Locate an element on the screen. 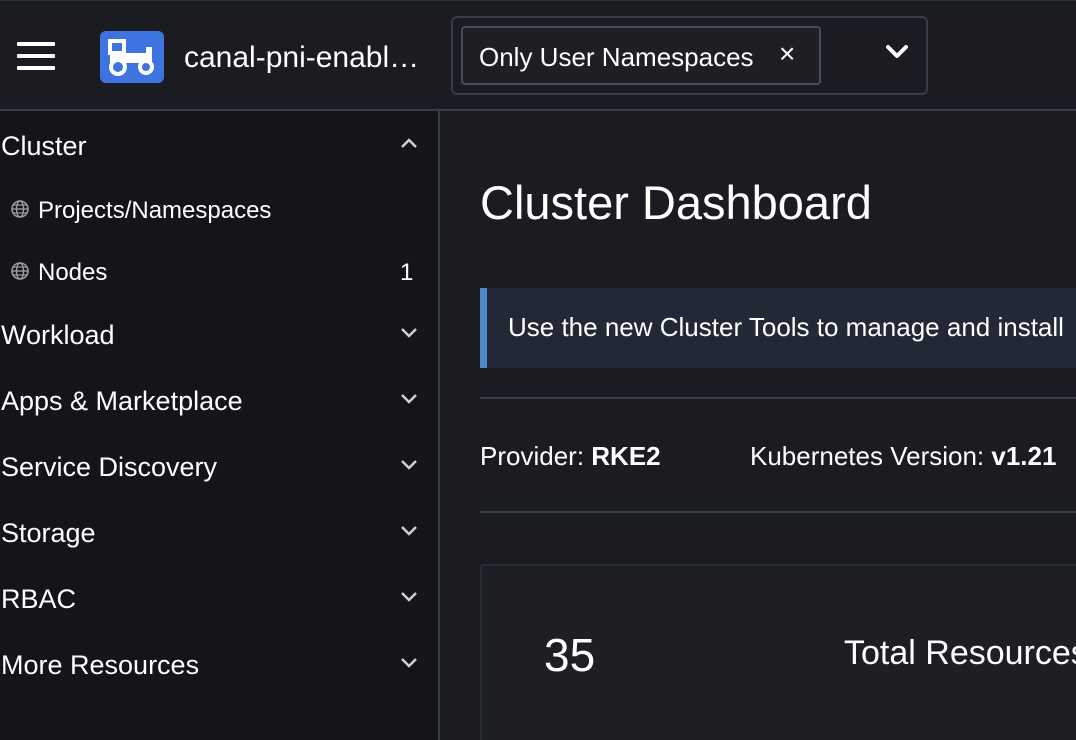 The image size is (1076, 740). sidebar-group-label: Apps & Marketplace is located at coordinates (122, 401).